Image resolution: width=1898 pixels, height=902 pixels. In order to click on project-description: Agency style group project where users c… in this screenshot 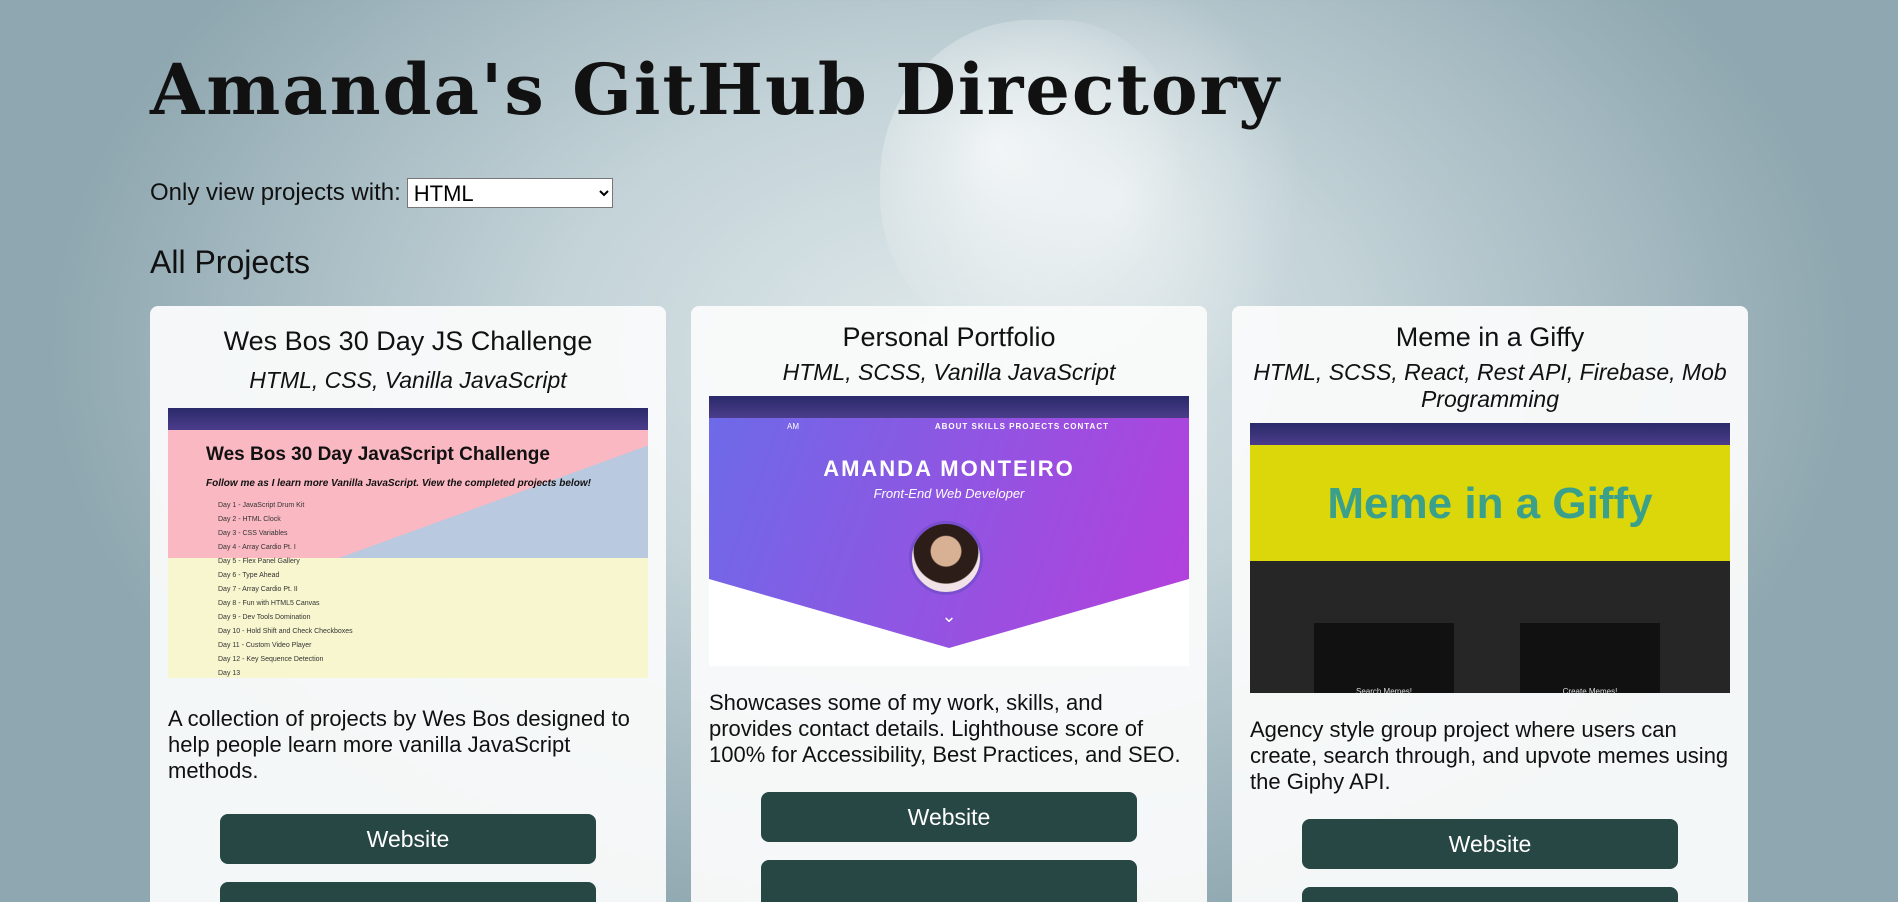, I will do `click(1489, 755)`.